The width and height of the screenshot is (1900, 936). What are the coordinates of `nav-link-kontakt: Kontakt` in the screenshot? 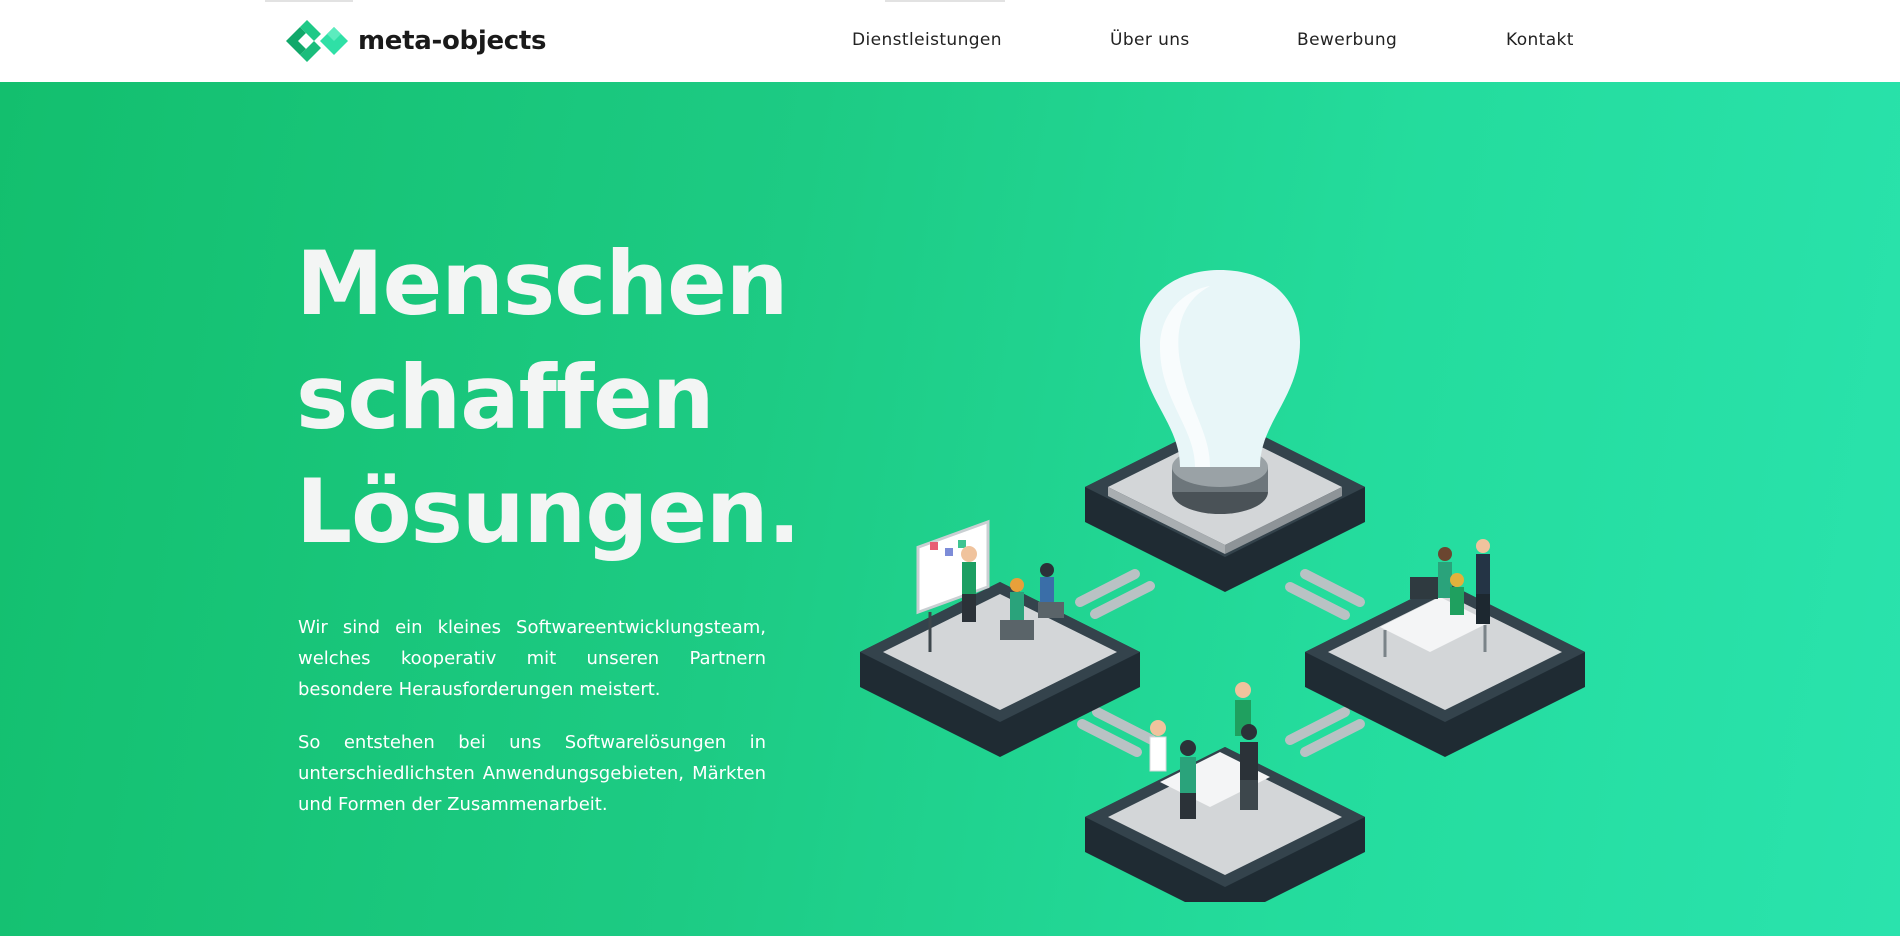 It's located at (1540, 40).